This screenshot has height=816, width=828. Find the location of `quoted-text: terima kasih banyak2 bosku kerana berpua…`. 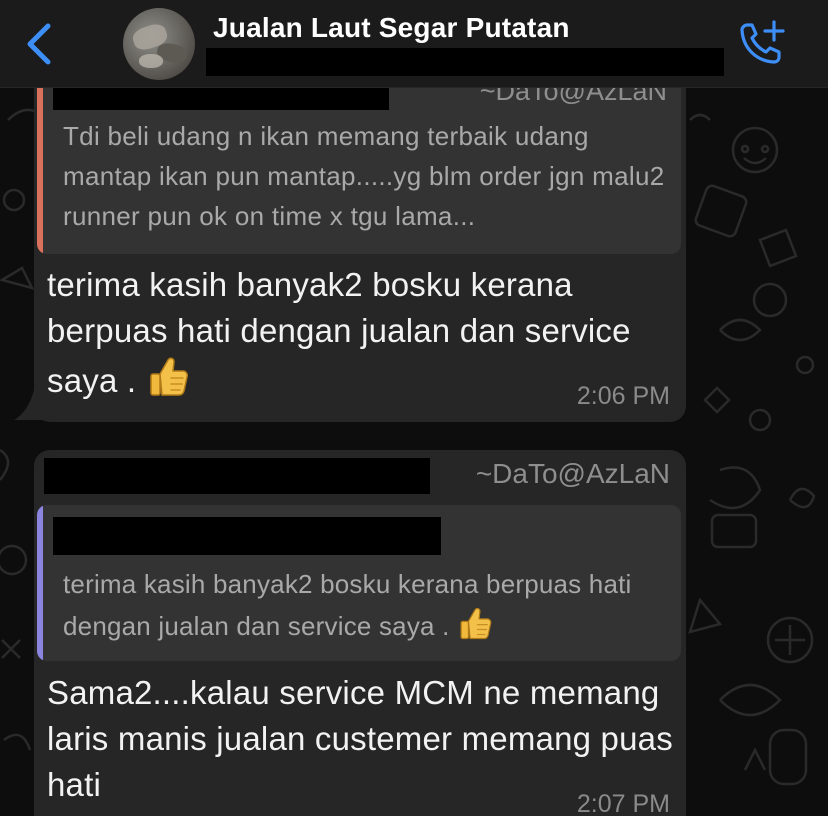

quoted-text: terima kasih banyak2 bosku kerana berpua… is located at coordinates (347, 605).